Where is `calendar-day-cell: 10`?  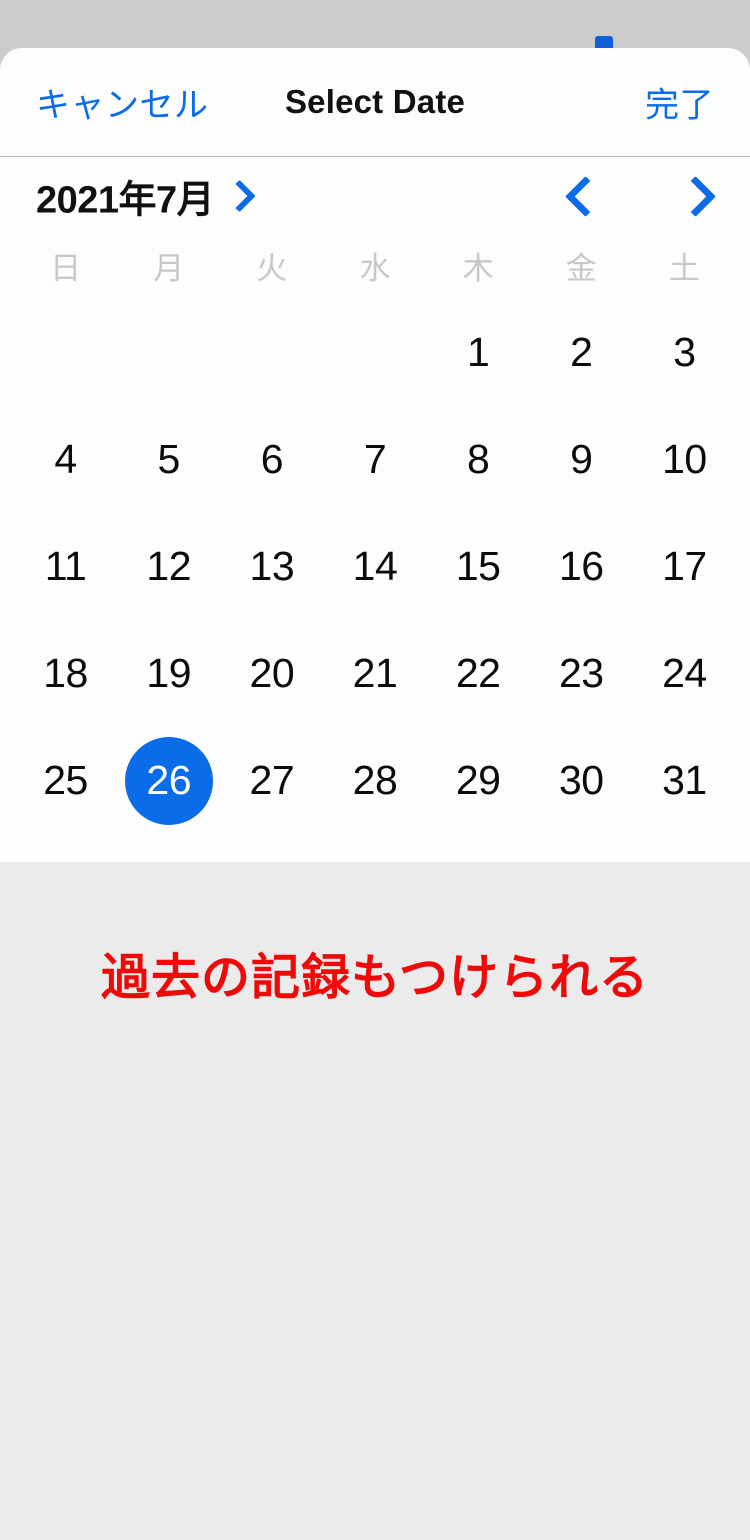 calendar-day-cell: 10 is located at coordinates (684, 459).